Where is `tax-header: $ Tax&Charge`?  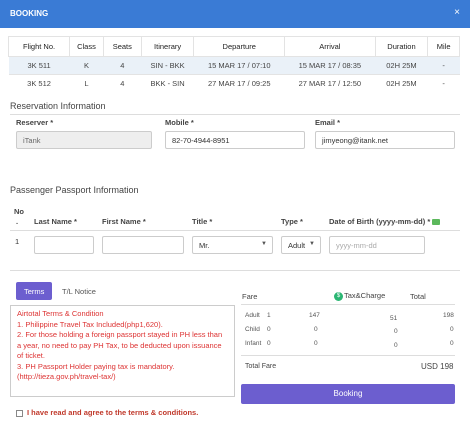
tax-header: $ Tax&Charge is located at coordinates (359, 296).